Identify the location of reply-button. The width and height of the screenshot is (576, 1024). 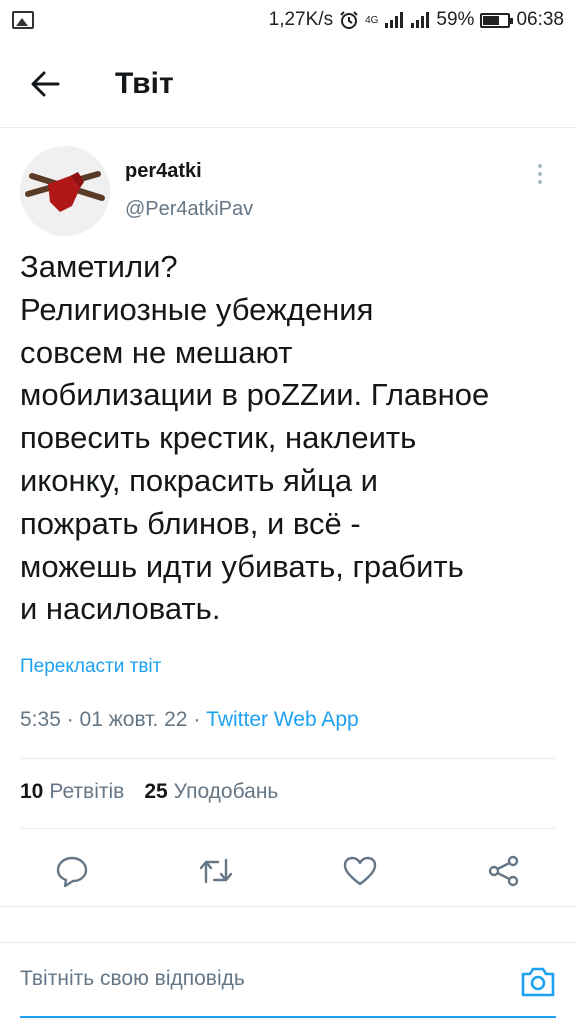
(72, 871).